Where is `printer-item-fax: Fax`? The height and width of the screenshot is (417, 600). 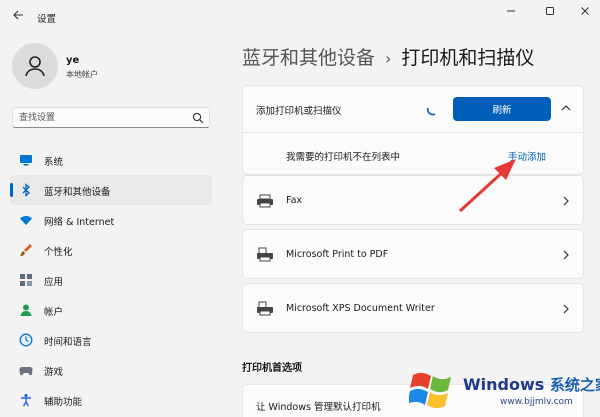
printer-item-fax: Fax is located at coordinates (413, 200).